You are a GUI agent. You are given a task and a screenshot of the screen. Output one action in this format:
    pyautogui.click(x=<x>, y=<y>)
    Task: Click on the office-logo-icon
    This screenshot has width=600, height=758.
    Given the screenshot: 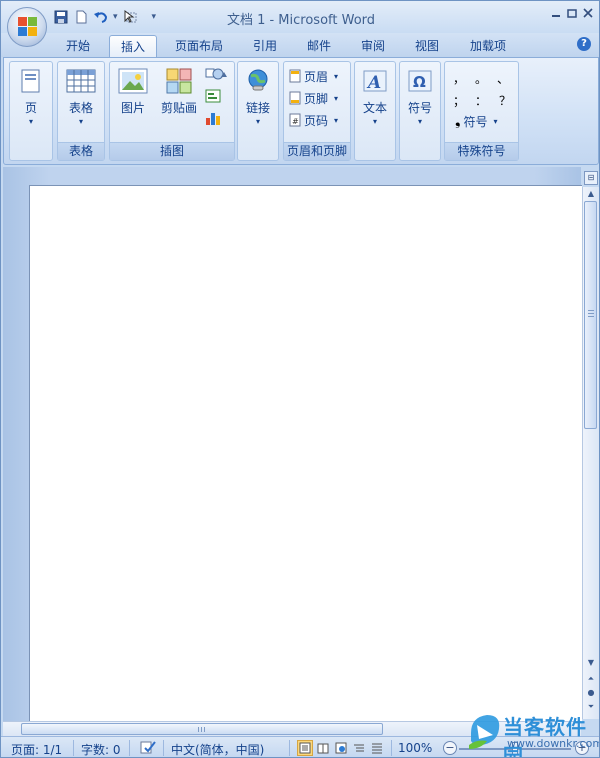 What is the action you would take?
    pyautogui.click(x=28, y=27)
    